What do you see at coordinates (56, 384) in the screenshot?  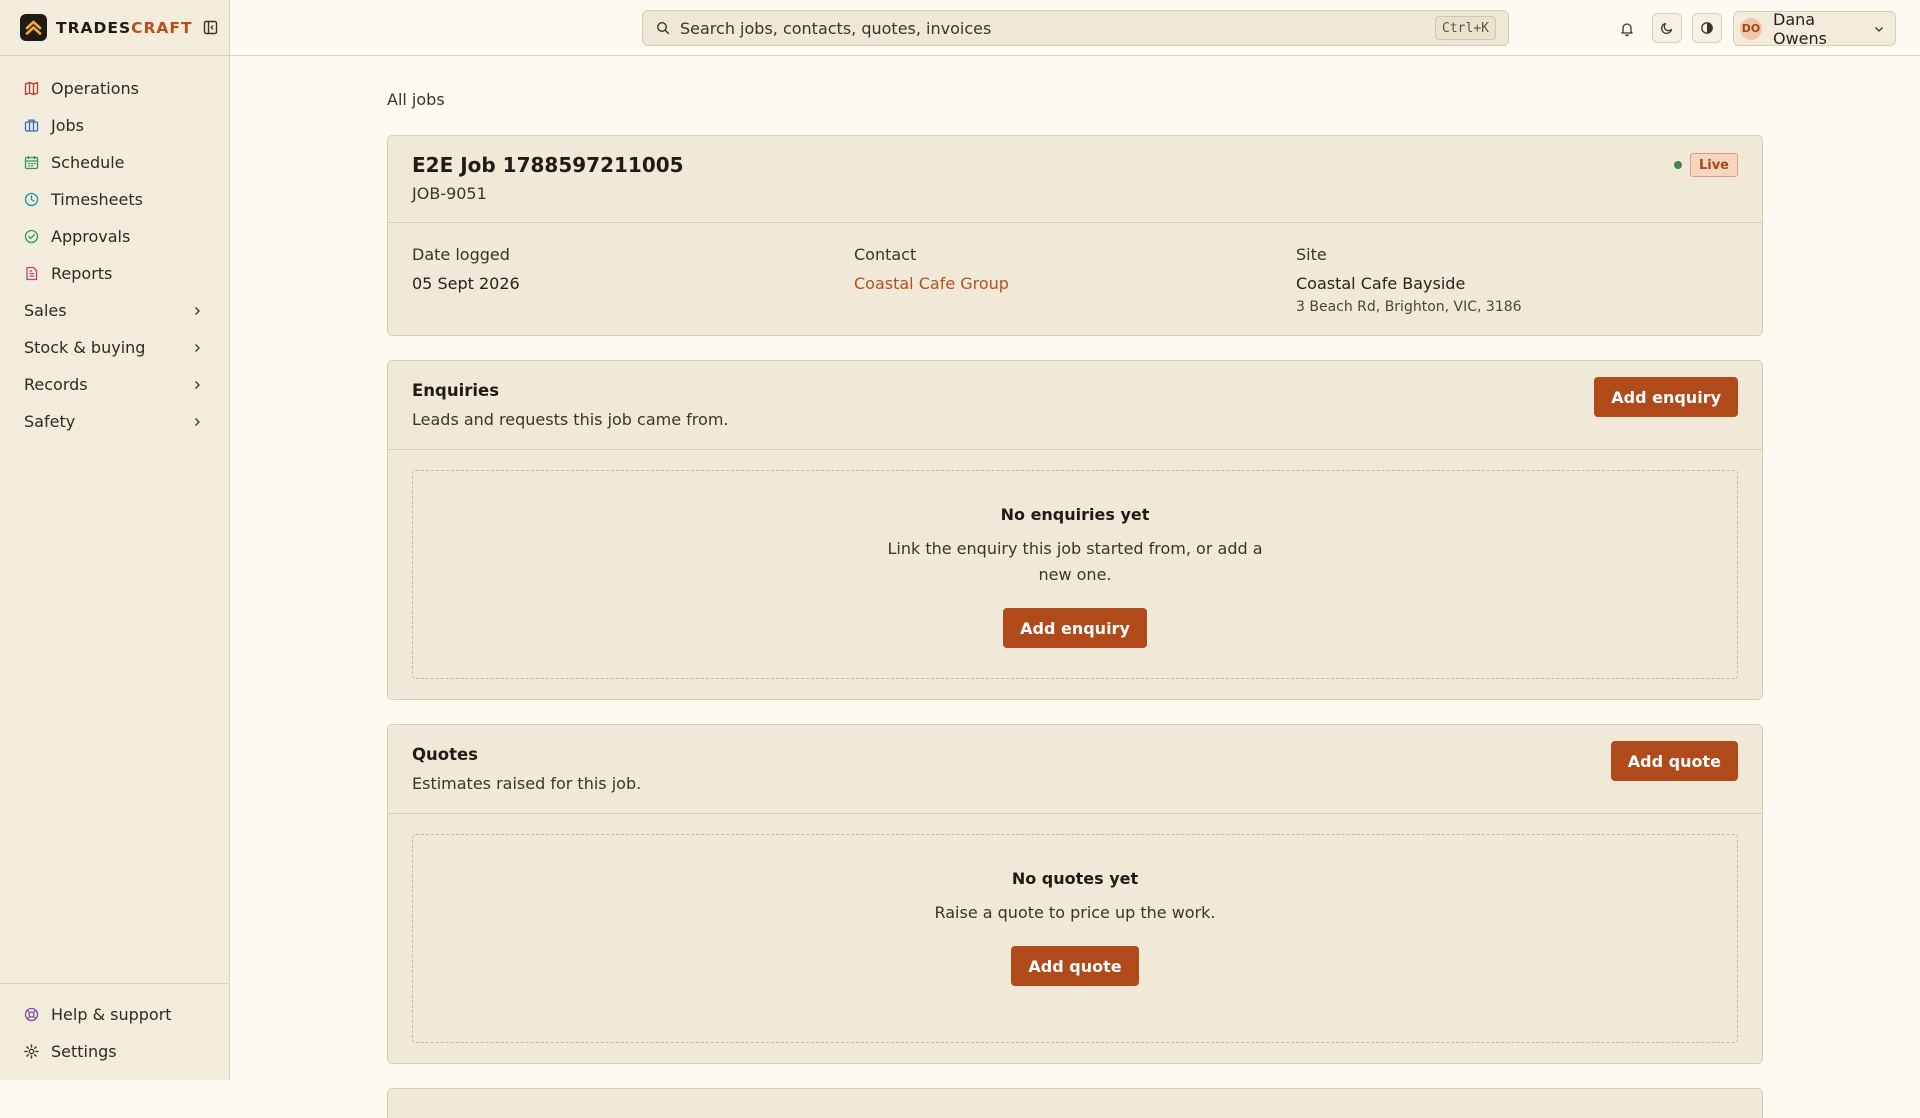 I see `sidebar-group-label: Records` at bounding box center [56, 384].